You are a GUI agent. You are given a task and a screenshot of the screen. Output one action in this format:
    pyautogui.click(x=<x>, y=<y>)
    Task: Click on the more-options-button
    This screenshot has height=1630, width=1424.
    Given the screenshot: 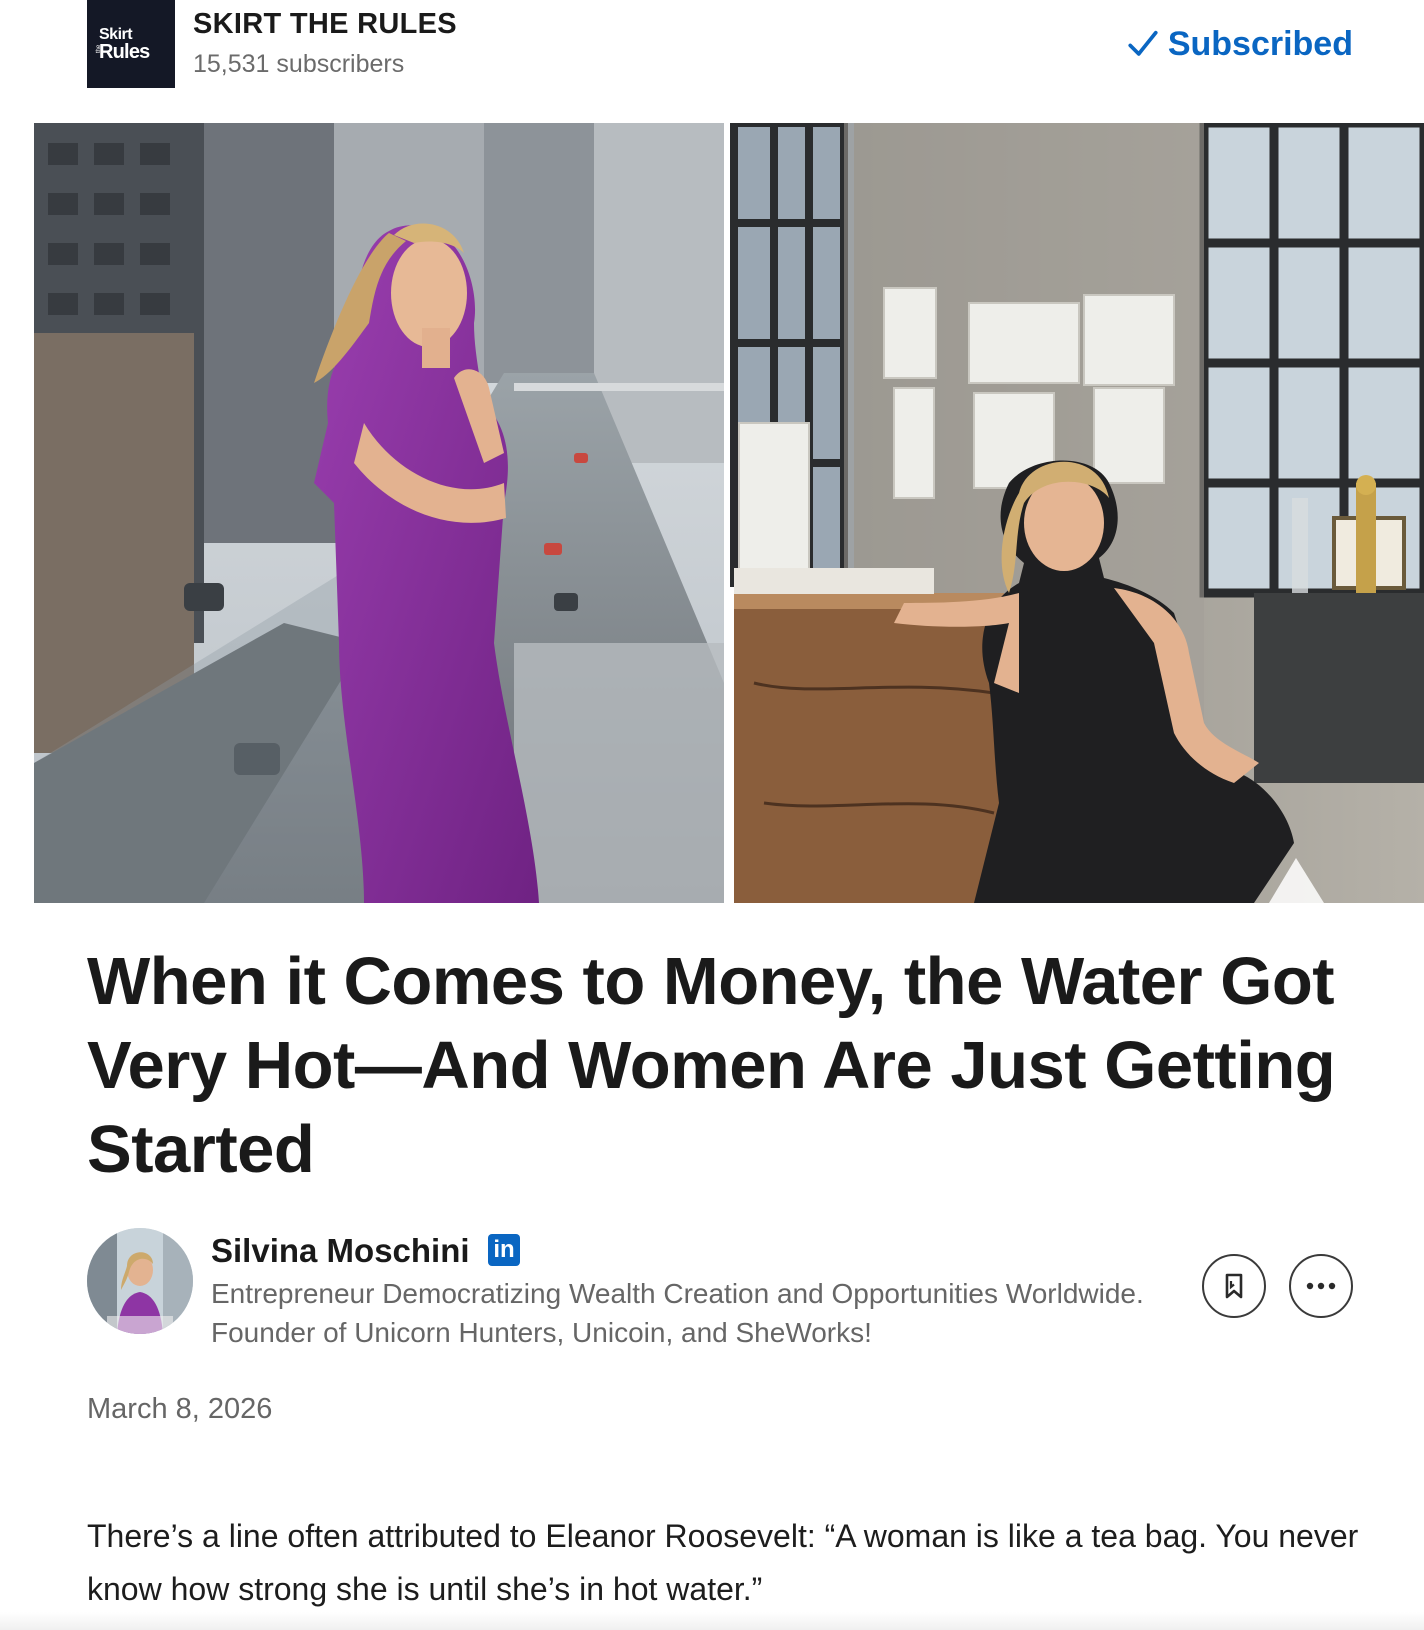 What is the action you would take?
    pyautogui.click(x=1321, y=1286)
    